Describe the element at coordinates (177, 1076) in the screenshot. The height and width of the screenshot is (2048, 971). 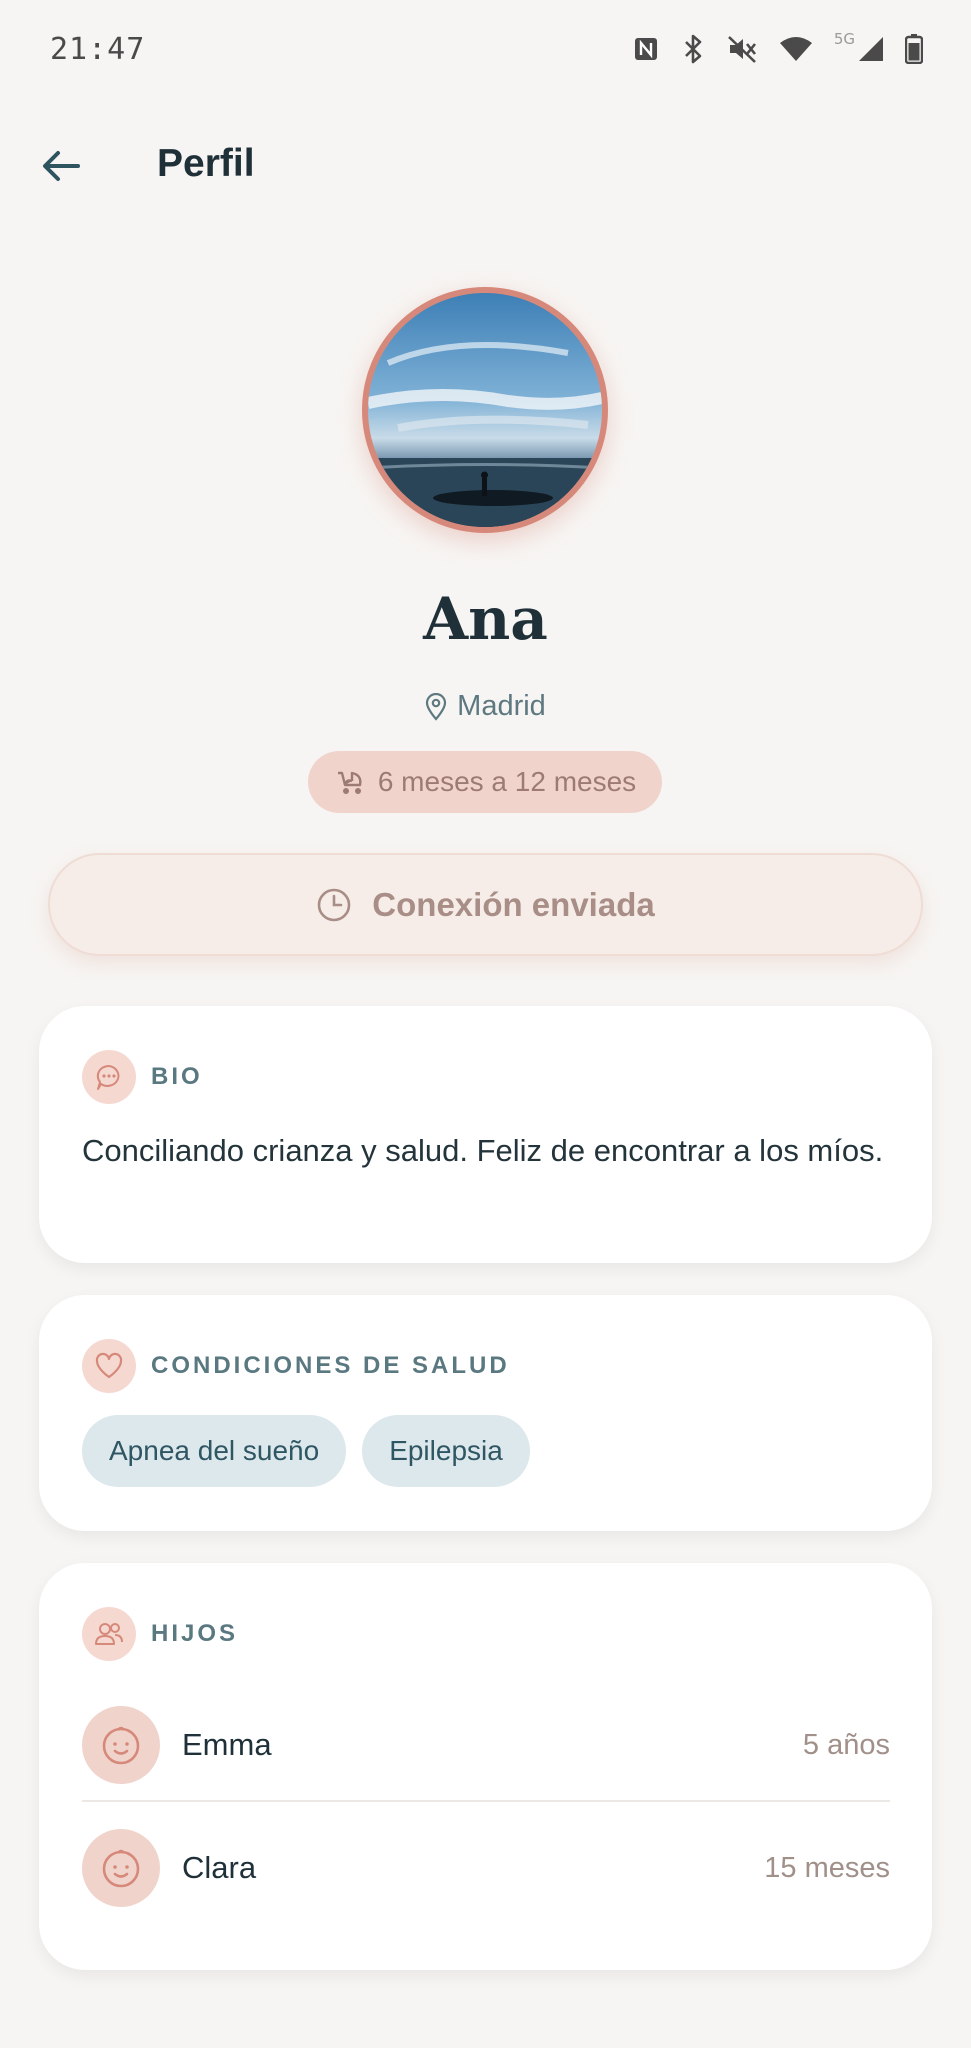
I see `bio-label: BIO` at that location.